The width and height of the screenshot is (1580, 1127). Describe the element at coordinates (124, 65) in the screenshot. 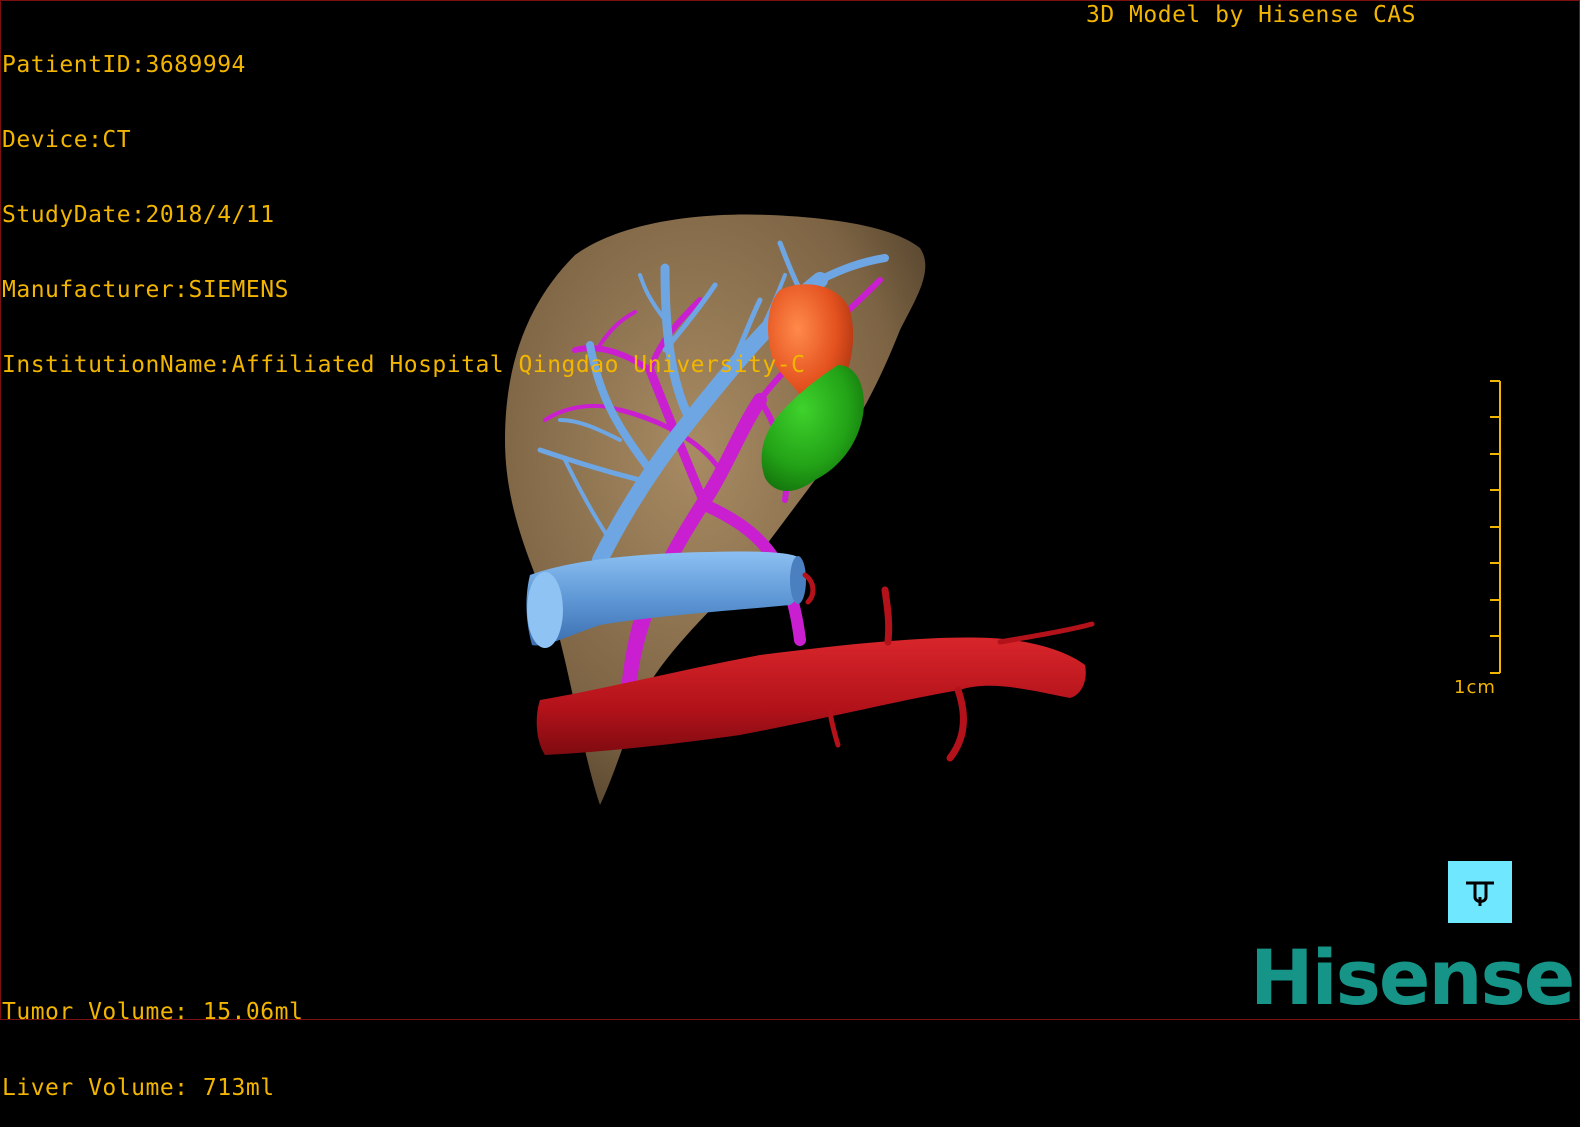

I see `patient-id-label: PatientID:3689994` at that location.